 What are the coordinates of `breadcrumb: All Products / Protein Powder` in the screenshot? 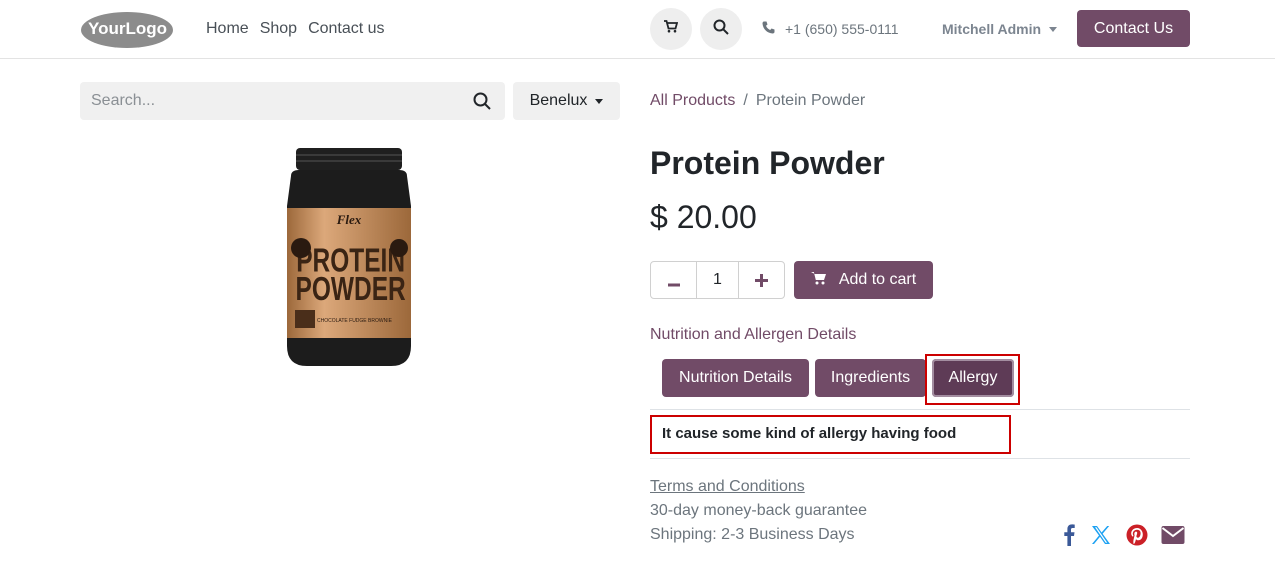 It's located at (757, 101).